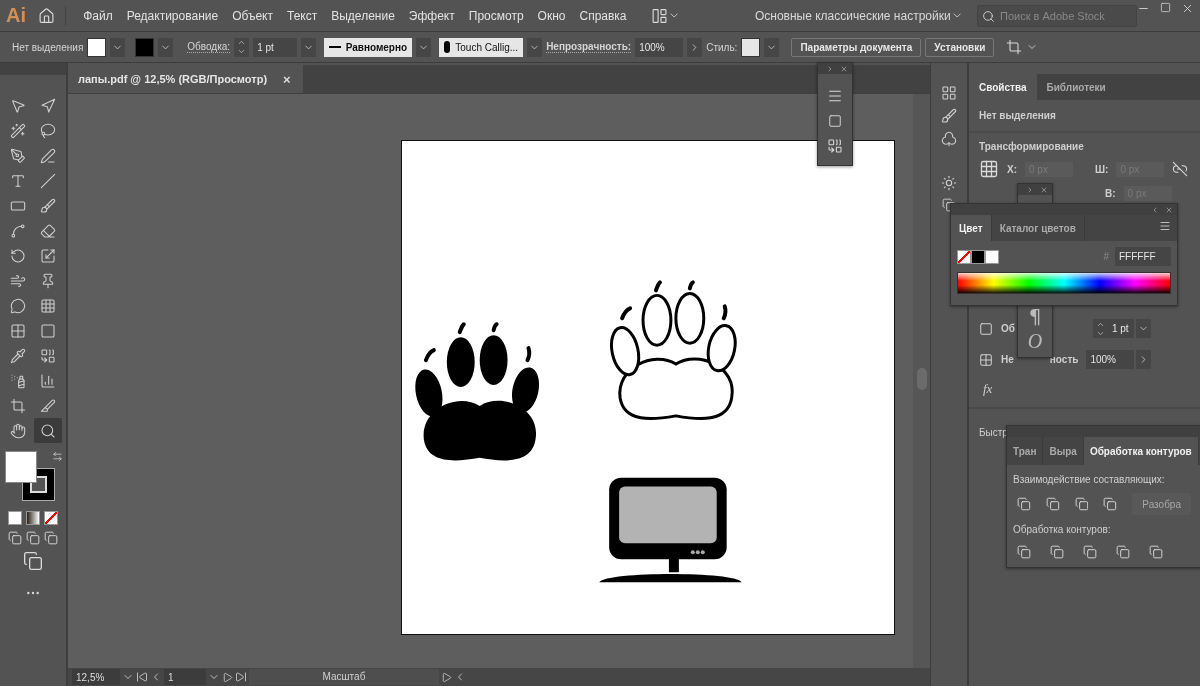 The height and width of the screenshot is (686, 1200). I want to click on menu-item: Окно, so click(551, 15).